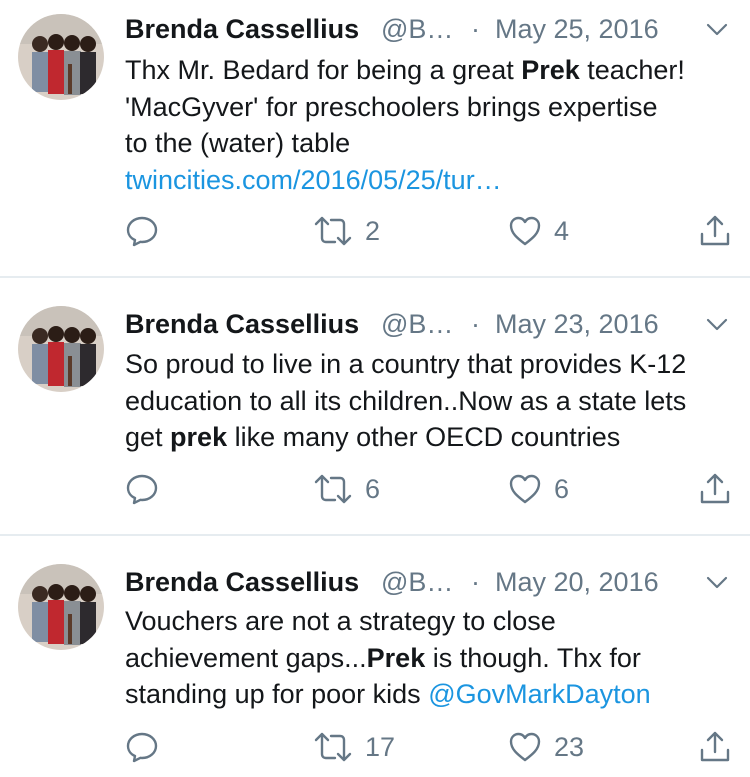 Image resolution: width=750 pixels, height=777 pixels. Describe the element at coordinates (562, 489) in the screenshot. I see `like-count: 6` at that location.